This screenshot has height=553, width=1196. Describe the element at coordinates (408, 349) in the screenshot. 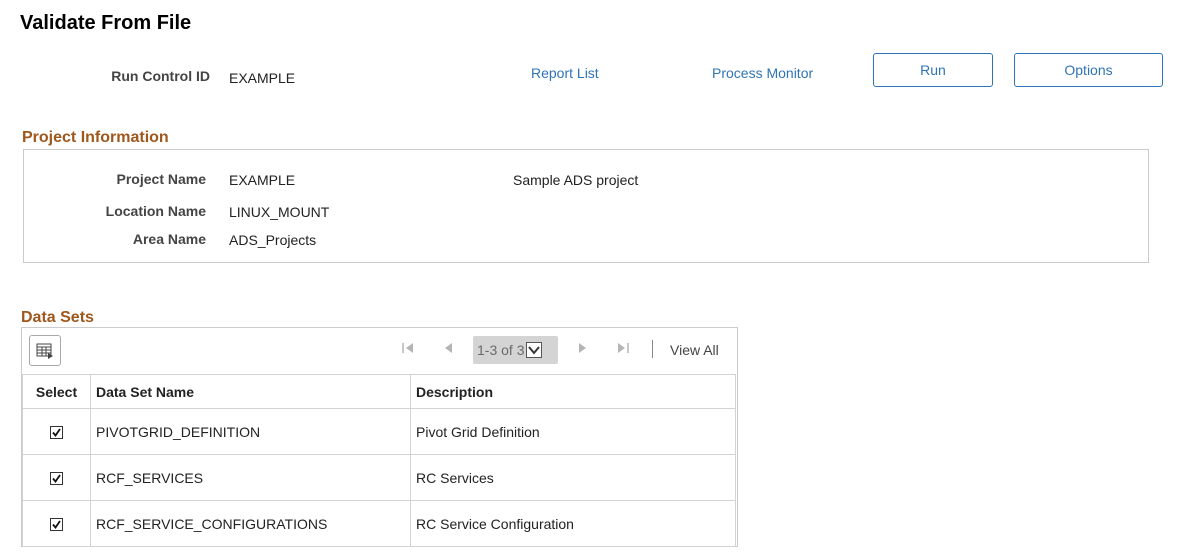

I see `first-page-icon` at that location.